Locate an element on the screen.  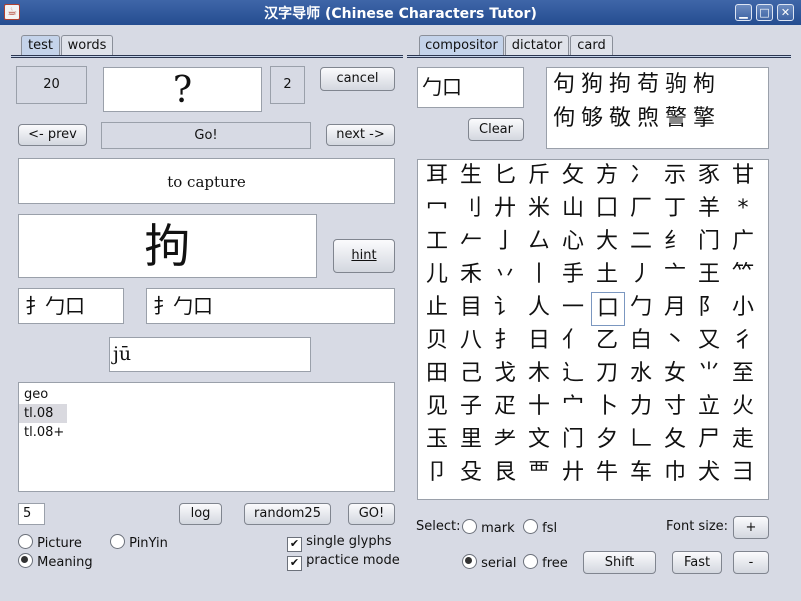
minimize-button: ▁ is located at coordinates (743, 12).